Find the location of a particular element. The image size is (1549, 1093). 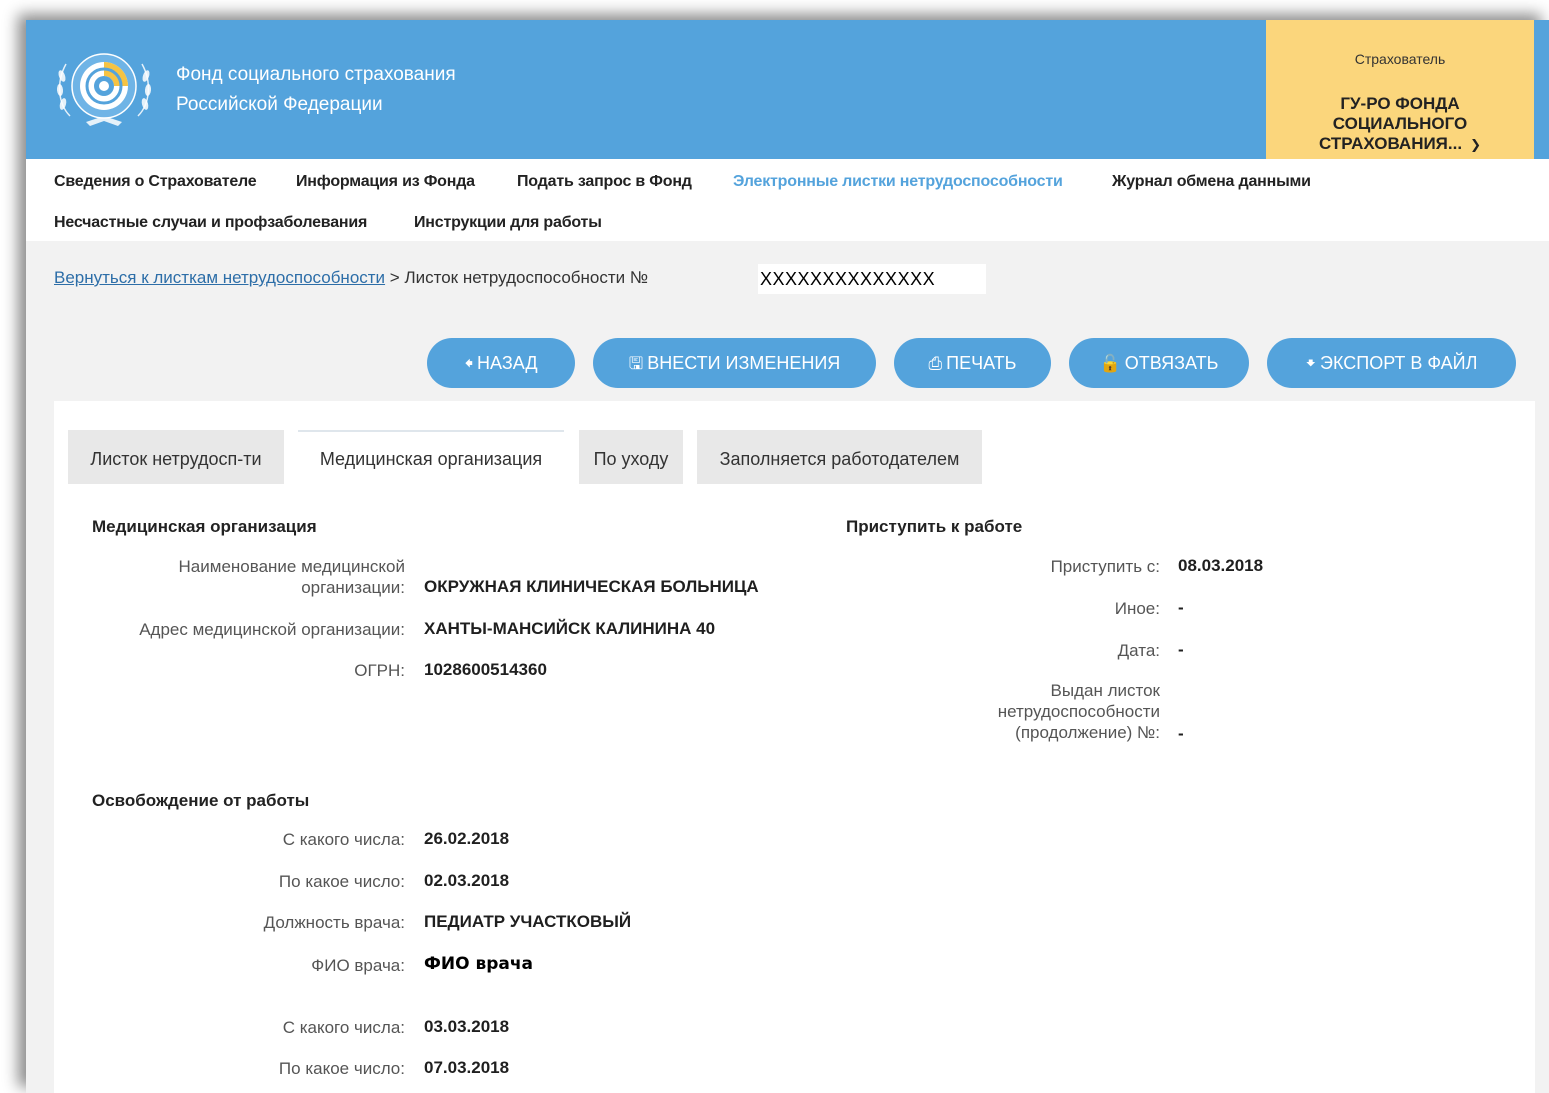

release-from-label: С какого числа: is located at coordinates (343, 839).